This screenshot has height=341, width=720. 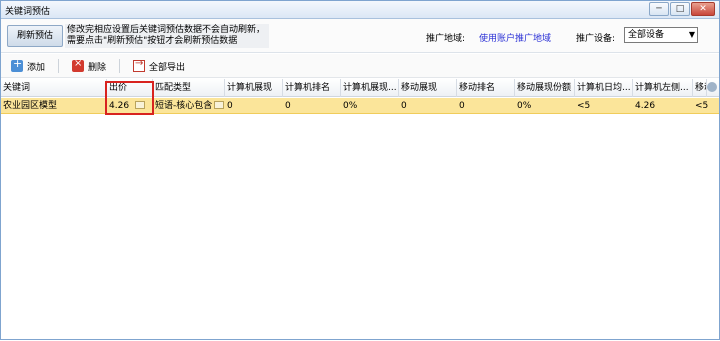 What do you see at coordinates (712, 87) in the screenshot?
I see `settings-gear-icon` at bounding box center [712, 87].